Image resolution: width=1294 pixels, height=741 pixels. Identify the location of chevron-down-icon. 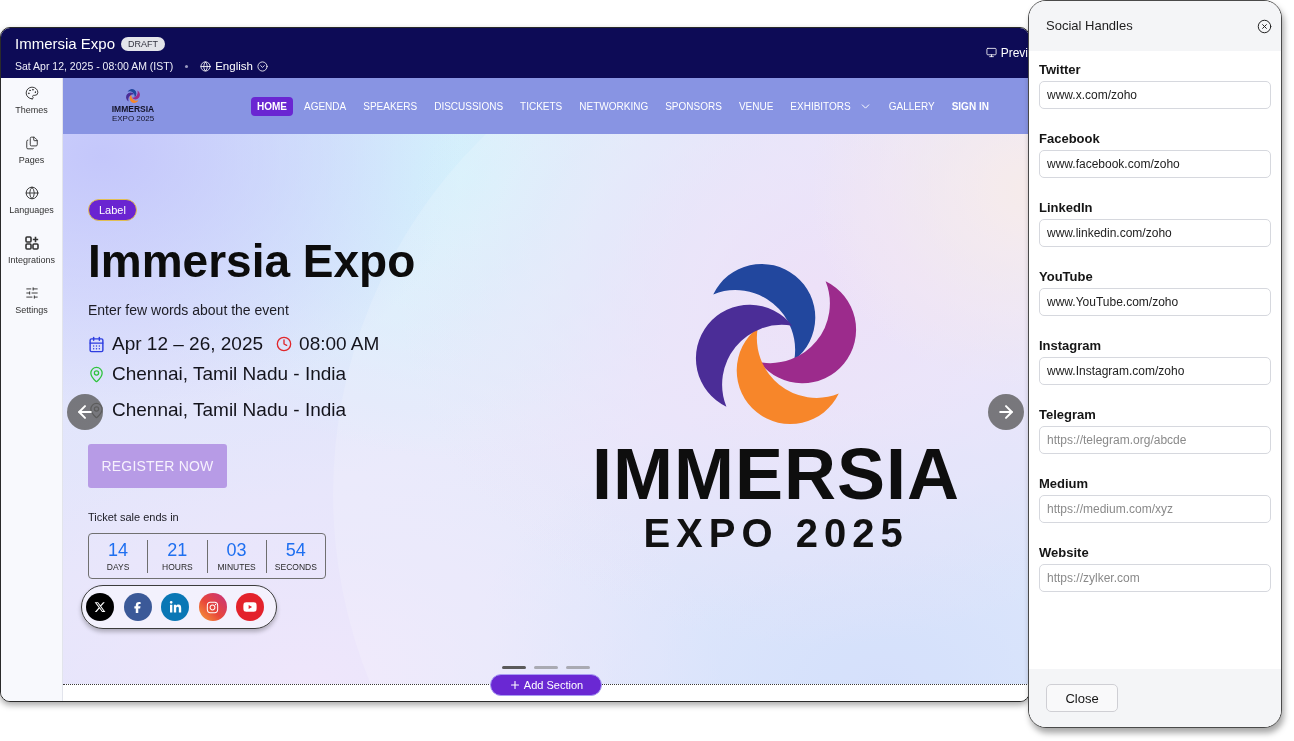
(262, 66).